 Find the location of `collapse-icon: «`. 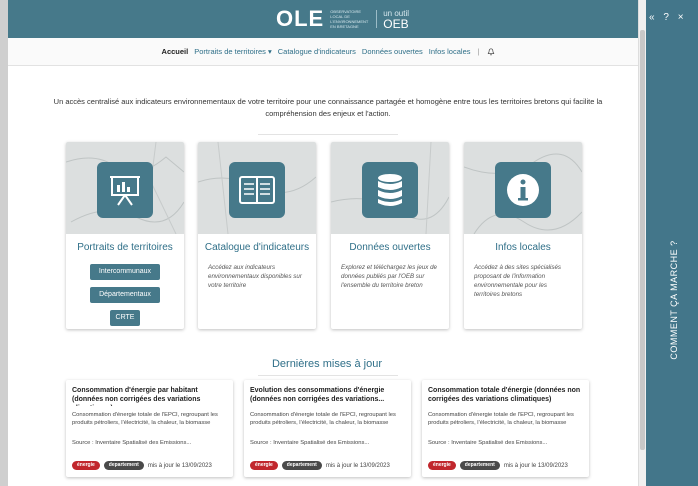

collapse-icon: « is located at coordinates (653, 17).